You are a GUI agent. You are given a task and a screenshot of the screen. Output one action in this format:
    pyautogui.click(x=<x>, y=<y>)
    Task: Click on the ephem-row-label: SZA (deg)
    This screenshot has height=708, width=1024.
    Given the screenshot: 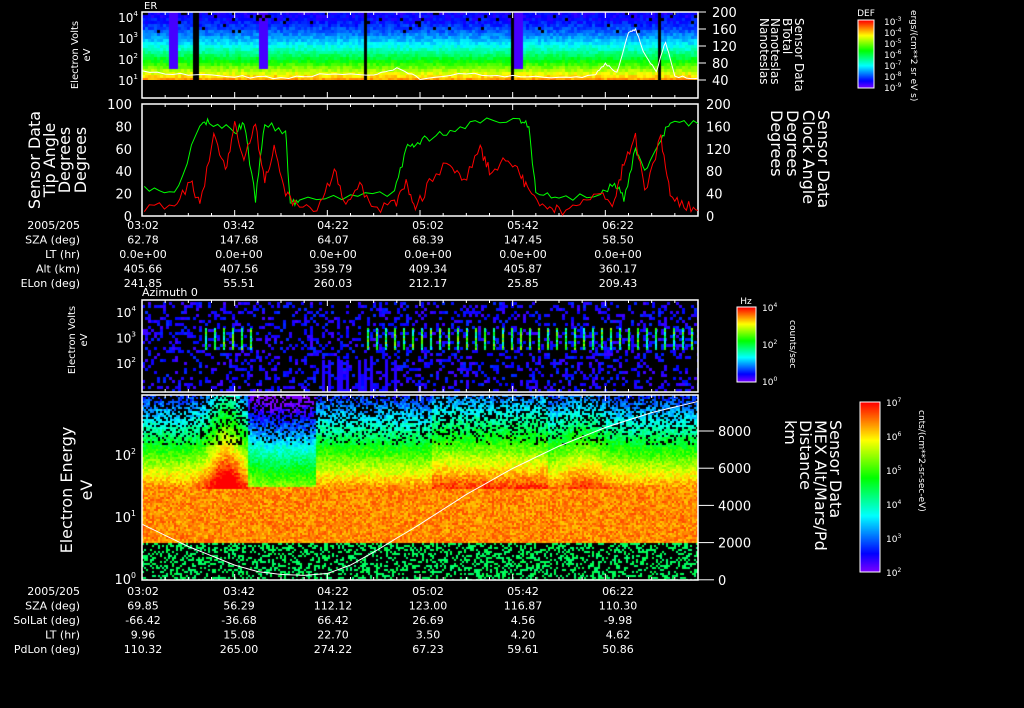 What is the action you would take?
    pyautogui.click(x=52, y=606)
    